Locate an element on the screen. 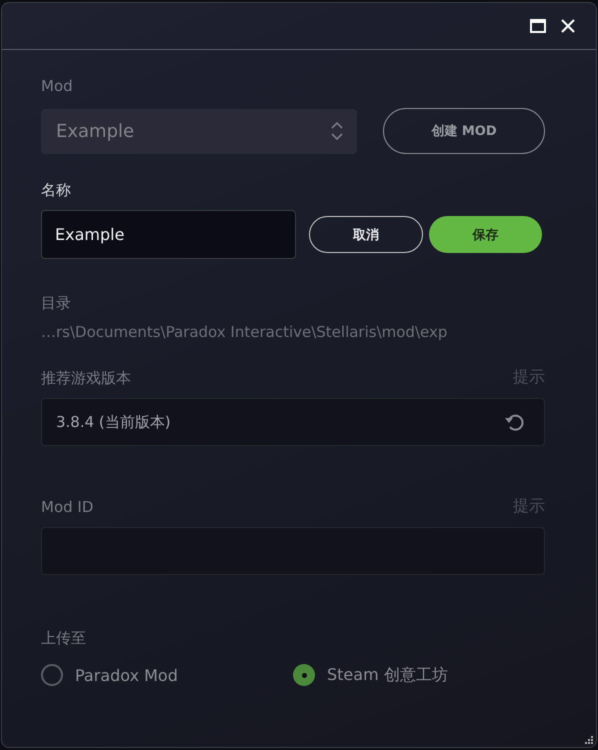 The height and width of the screenshot is (750, 598). refresh-icon is located at coordinates (515, 422).